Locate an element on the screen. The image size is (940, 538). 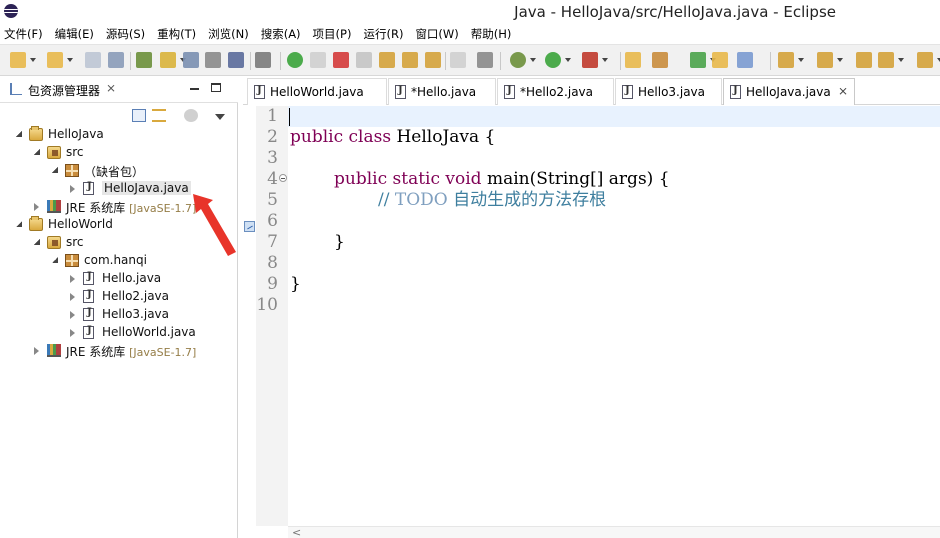
open-task-icon is located at coordinates (745, 60).